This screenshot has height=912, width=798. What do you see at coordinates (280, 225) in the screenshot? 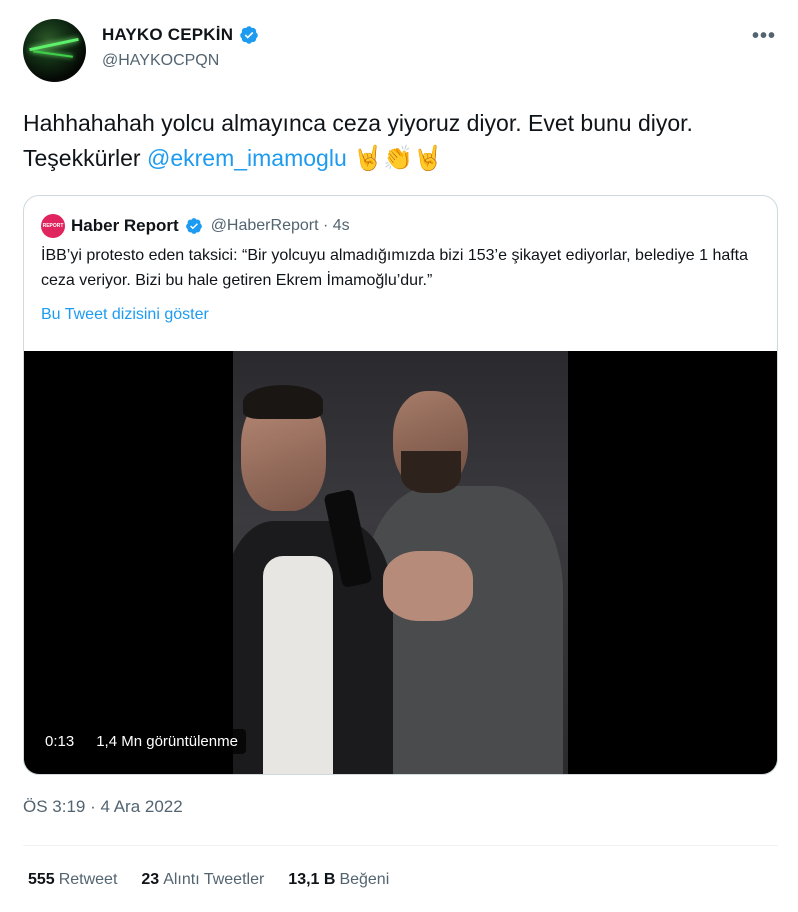
I see `quoted-author-handle: @HaberReport · 4s` at bounding box center [280, 225].